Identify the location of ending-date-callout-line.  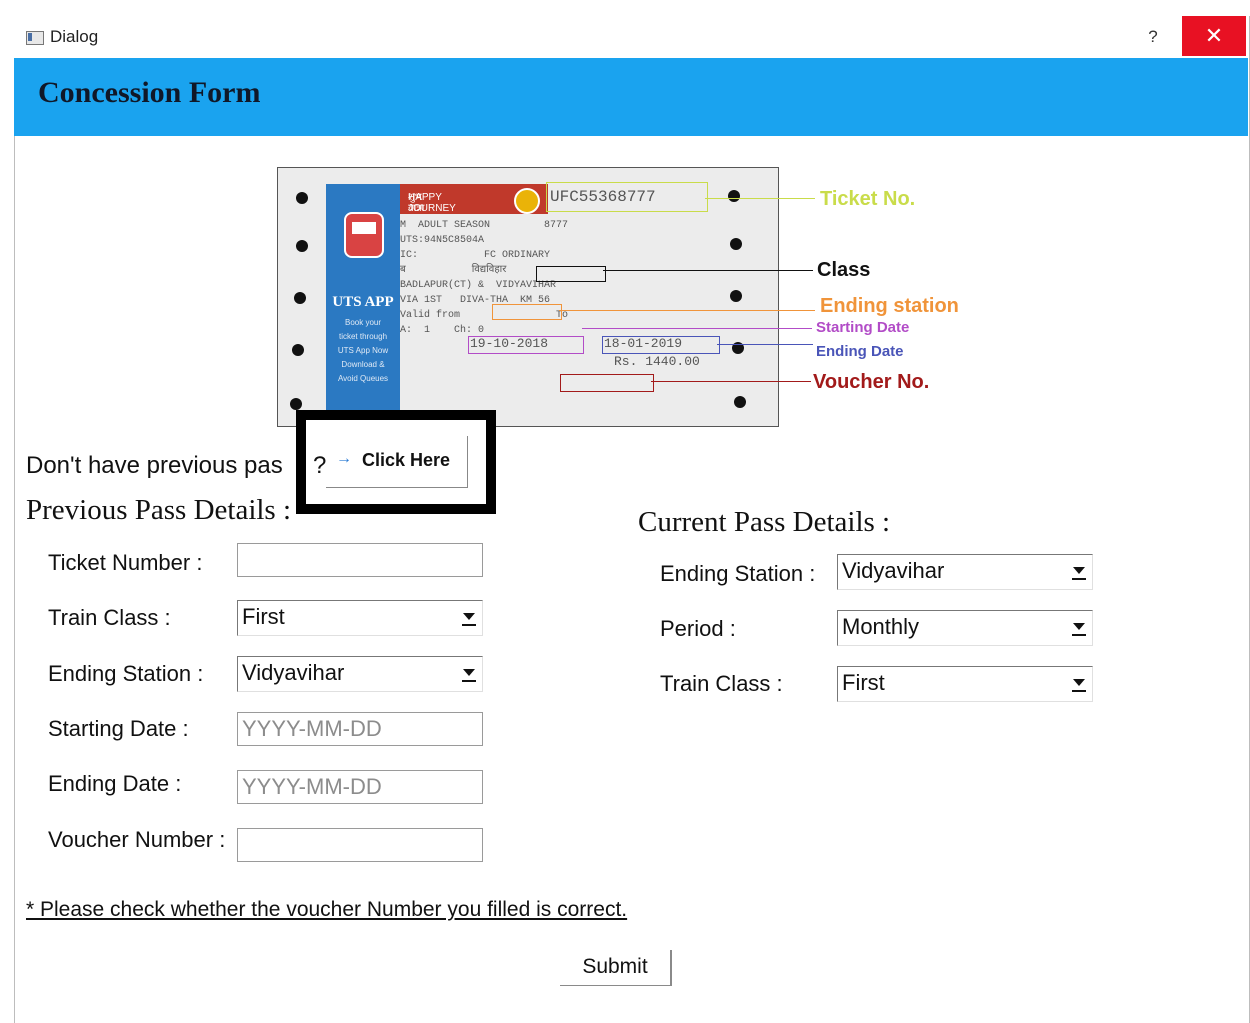
(765, 344).